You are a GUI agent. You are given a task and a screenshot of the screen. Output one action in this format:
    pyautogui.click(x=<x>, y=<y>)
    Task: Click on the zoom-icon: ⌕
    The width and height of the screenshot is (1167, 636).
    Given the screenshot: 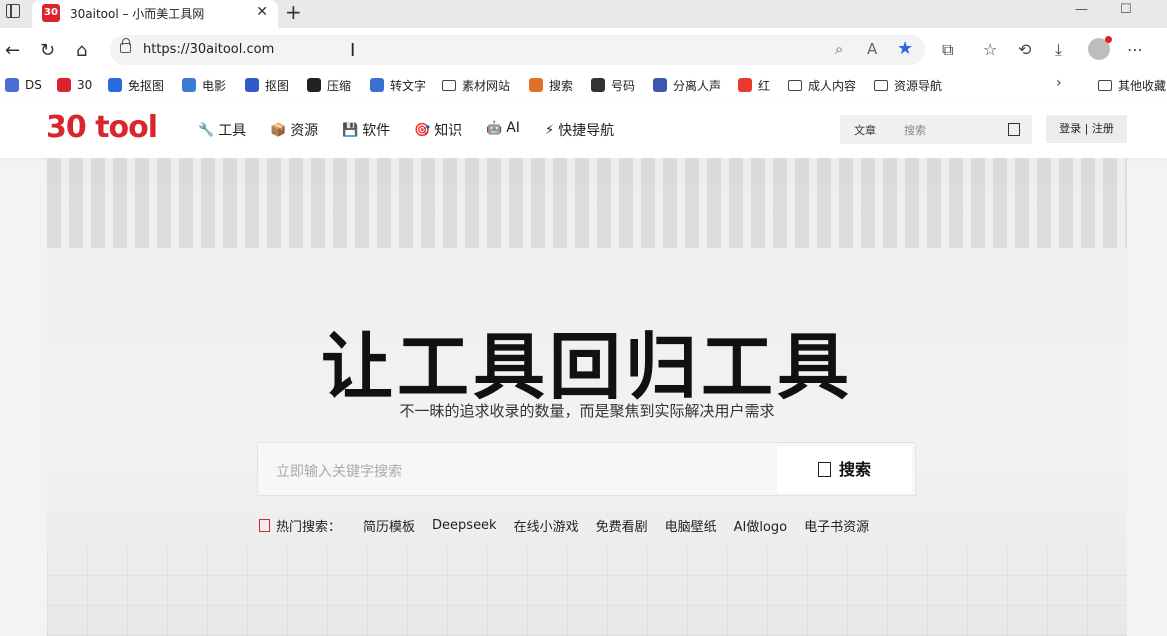 What is the action you would take?
    pyautogui.click(x=839, y=49)
    